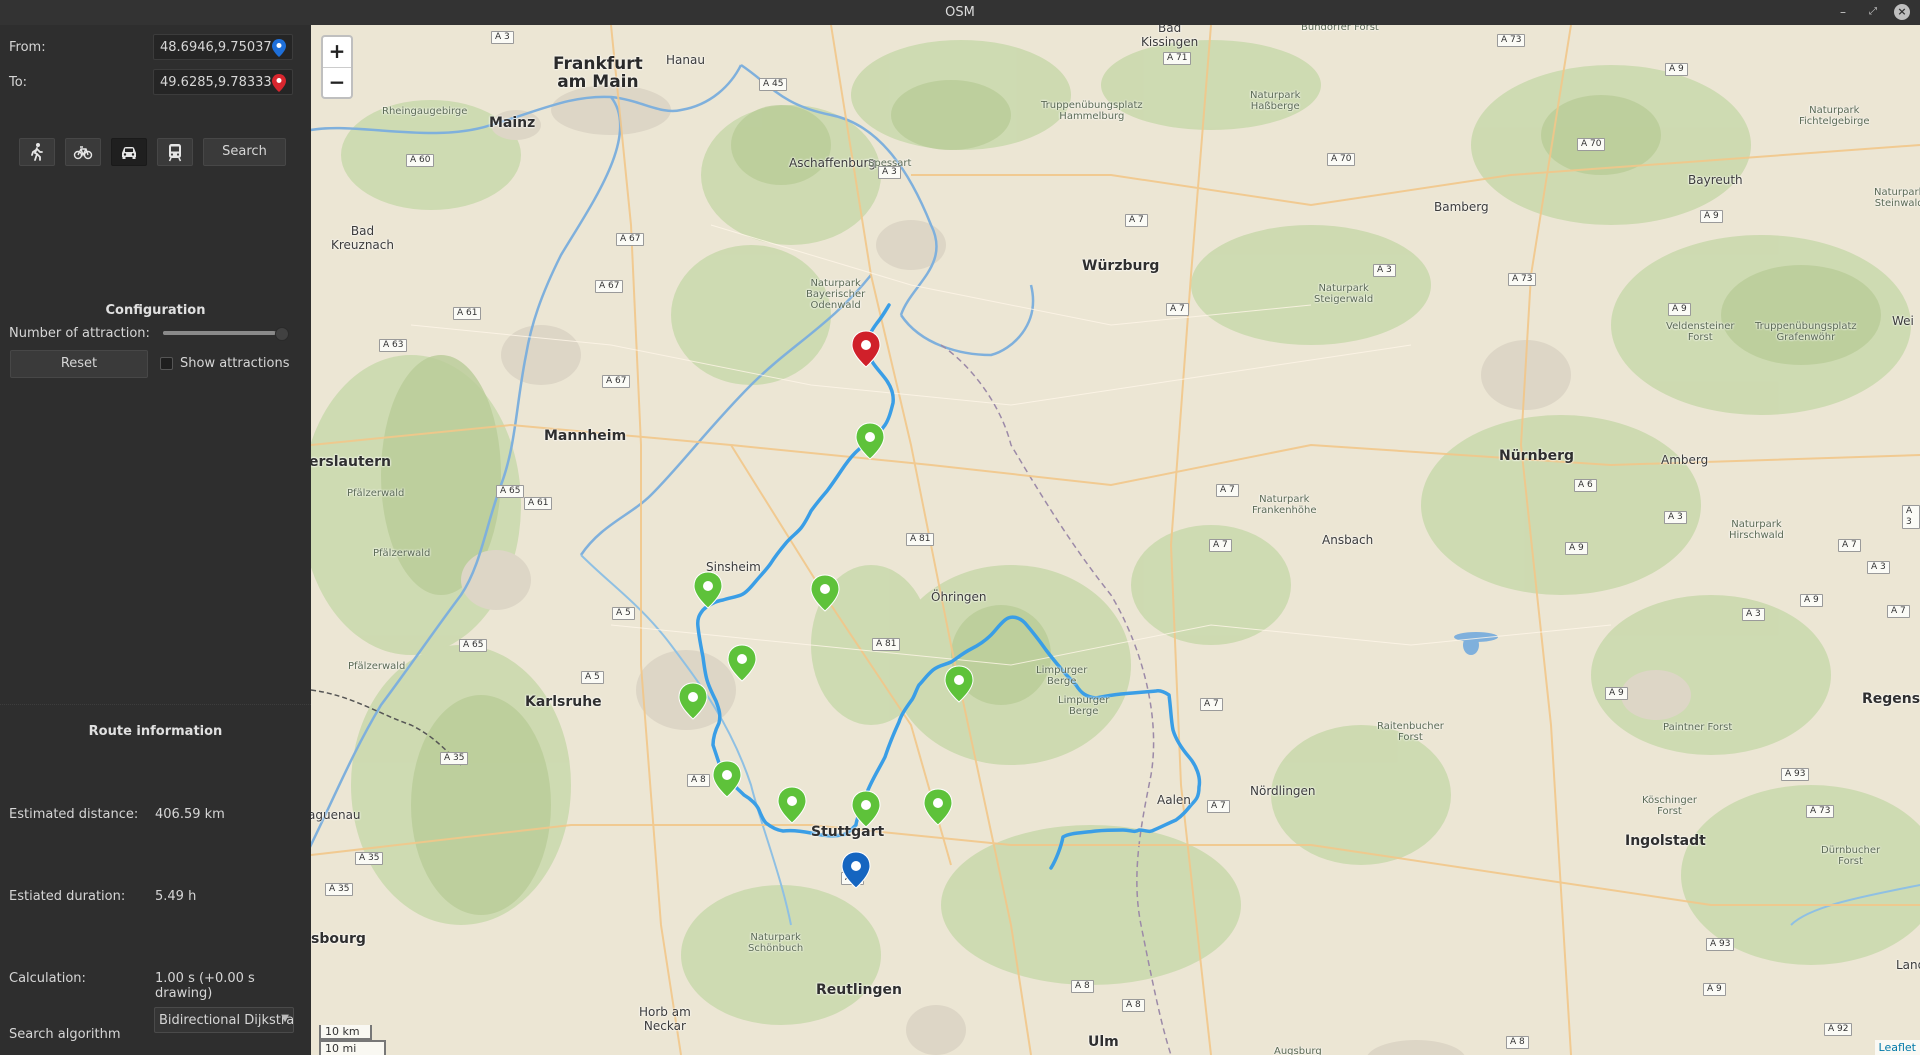 The image size is (1920, 1055). What do you see at coordinates (1902, 12) in the screenshot?
I see `close-button: ×` at bounding box center [1902, 12].